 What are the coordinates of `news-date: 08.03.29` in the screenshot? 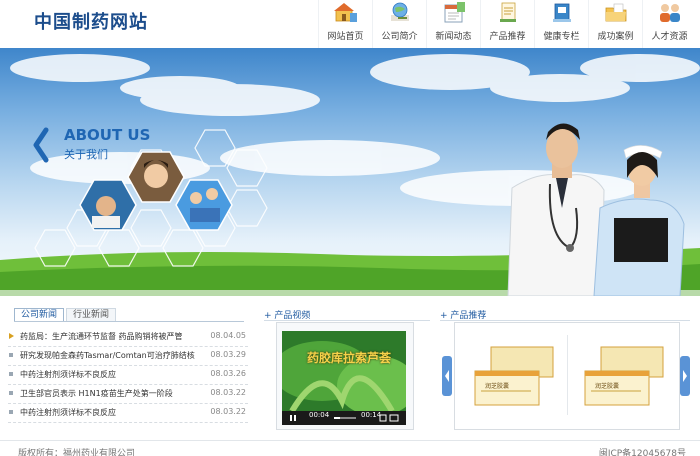 It's located at (228, 354).